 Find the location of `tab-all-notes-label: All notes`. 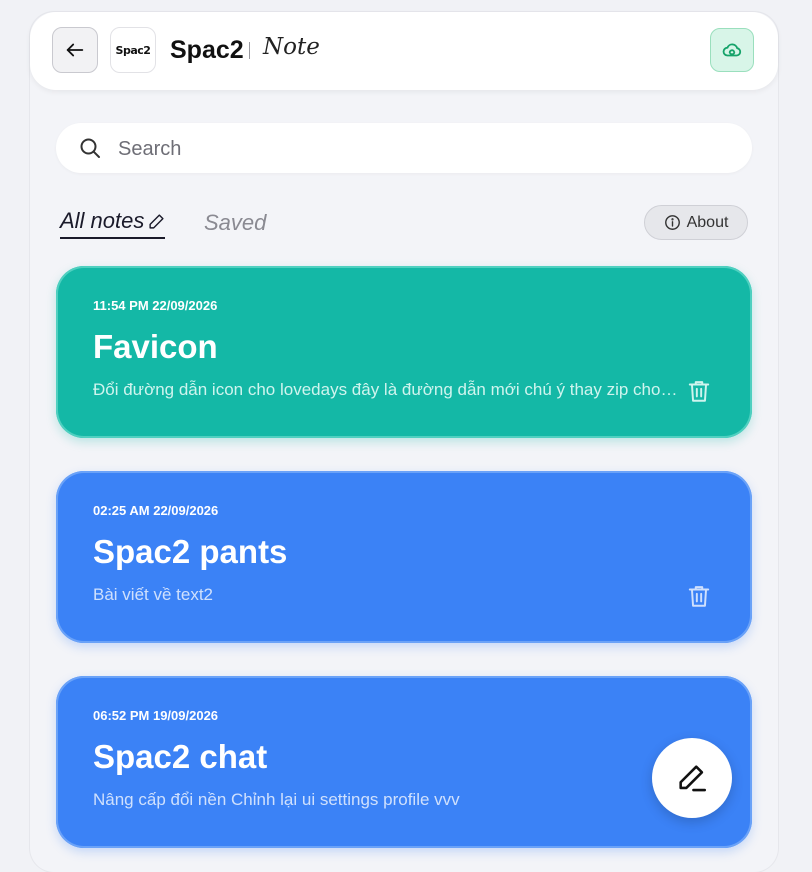

tab-all-notes-label: All notes is located at coordinates (102, 220).